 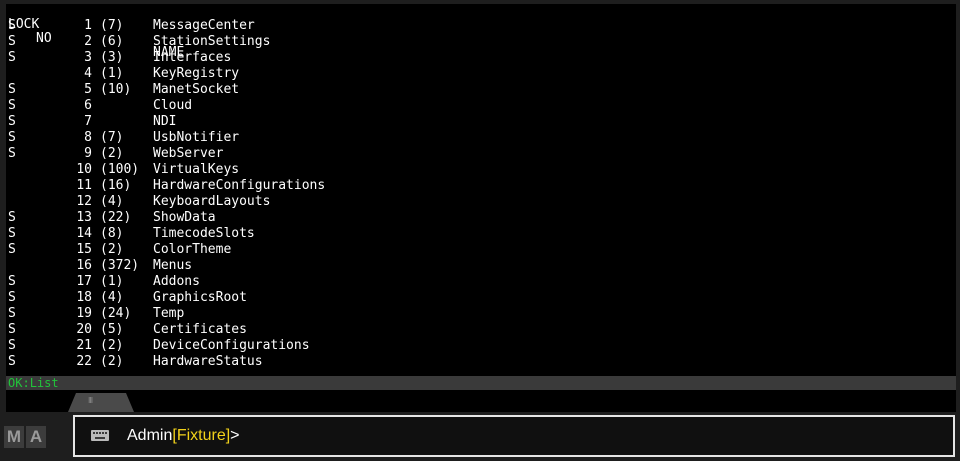 I want to click on row-no: 17, so click(x=84, y=281).